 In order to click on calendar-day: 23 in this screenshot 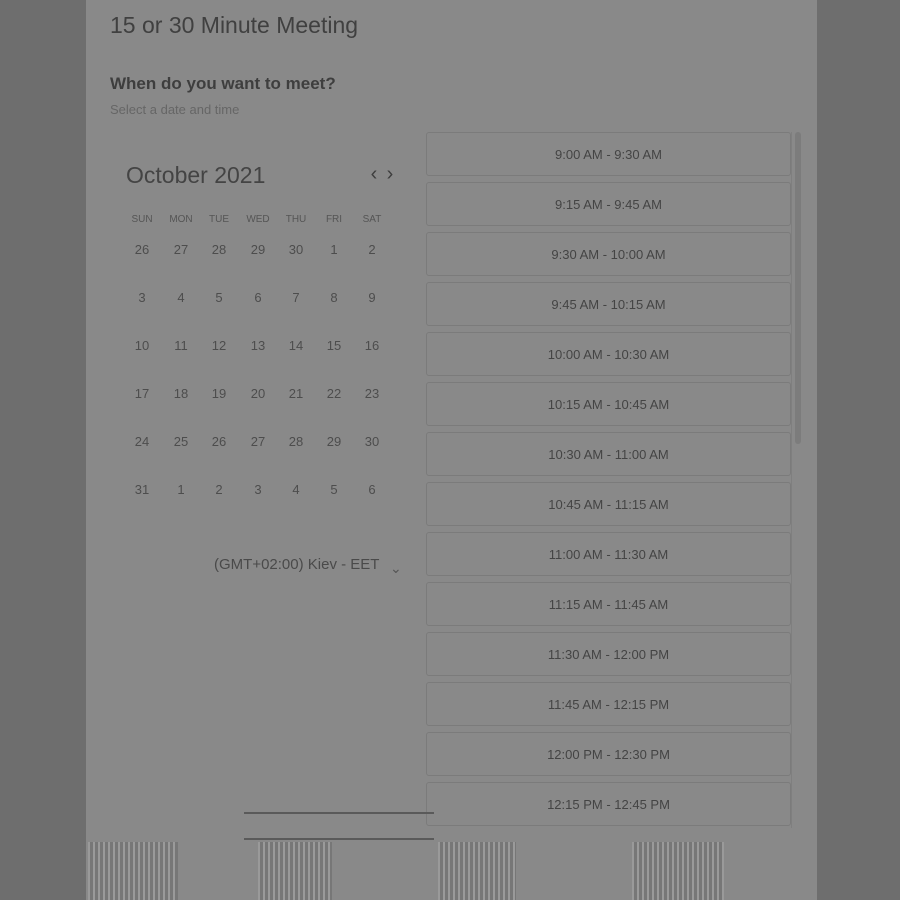, I will do `click(372, 394)`.